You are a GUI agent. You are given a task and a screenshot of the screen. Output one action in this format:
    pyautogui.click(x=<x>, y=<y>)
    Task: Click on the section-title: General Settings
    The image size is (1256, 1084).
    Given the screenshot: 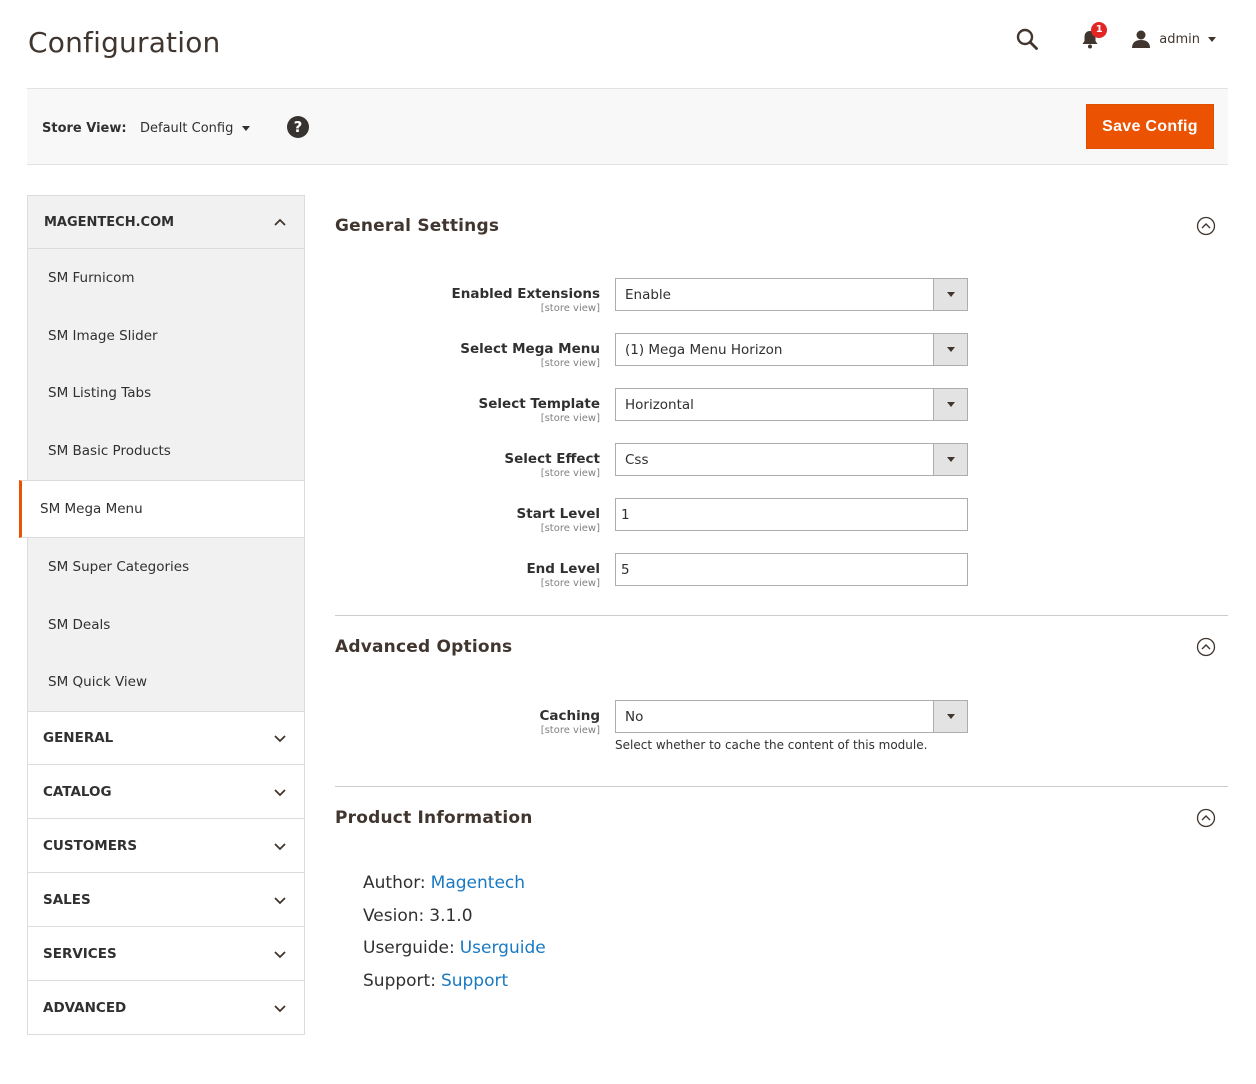 What is the action you would take?
    pyautogui.click(x=417, y=226)
    